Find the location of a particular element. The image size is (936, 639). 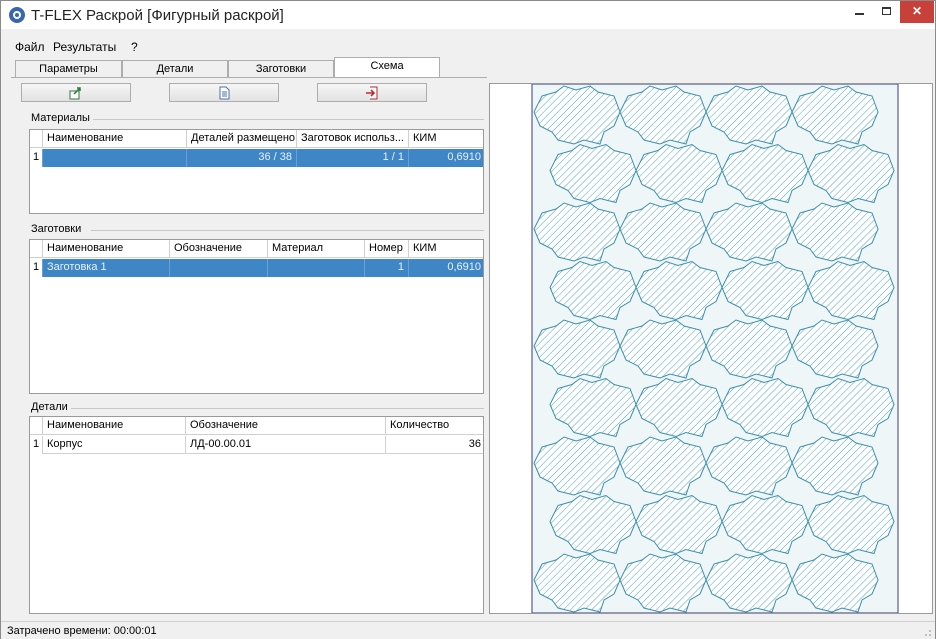

placed-cell: 36 / 38 is located at coordinates (241, 158).